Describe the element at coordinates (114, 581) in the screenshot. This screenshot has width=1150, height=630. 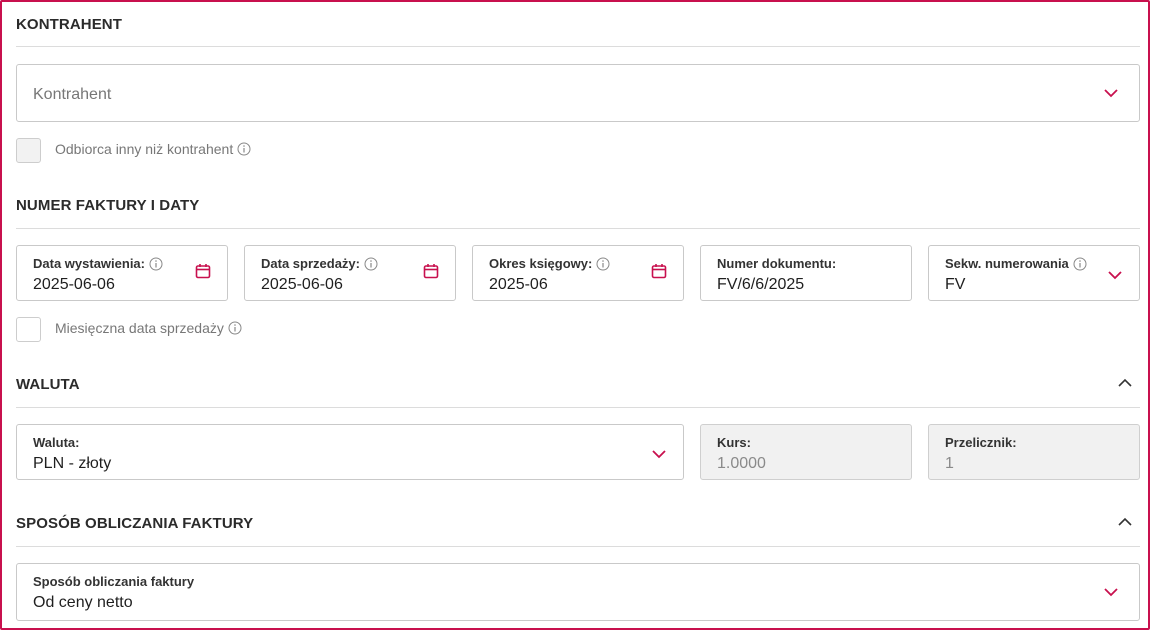
I see `calculation-method-label: Sposób obliczania faktury` at that location.